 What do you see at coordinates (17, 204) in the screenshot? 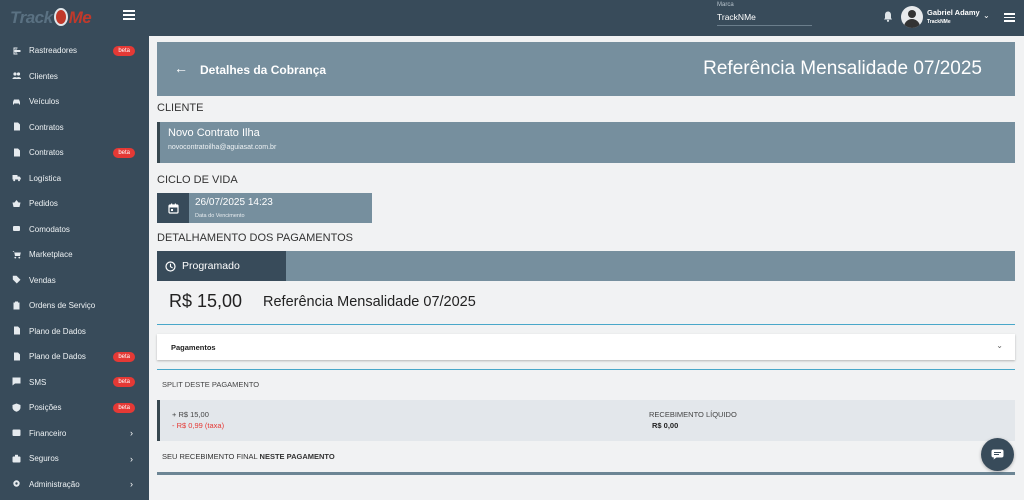
I see `basket-icon` at bounding box center [17, 204].